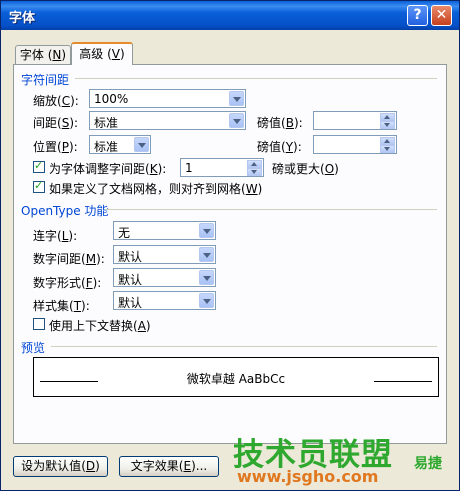 This screenshot has width=460, height=491. What do you see at coordinates (222, 167) in the screenshot?
I see `kerning-spinner: 1` at bounding box center [222, 167].